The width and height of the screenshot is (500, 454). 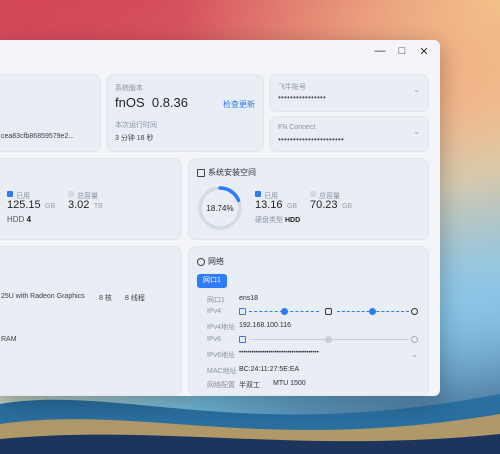 What do you see at coordinates (269, 369) in the screenshot?
I see `mac-value: BC:24:11:27:5E:EA` at bounding box center [269, 369].